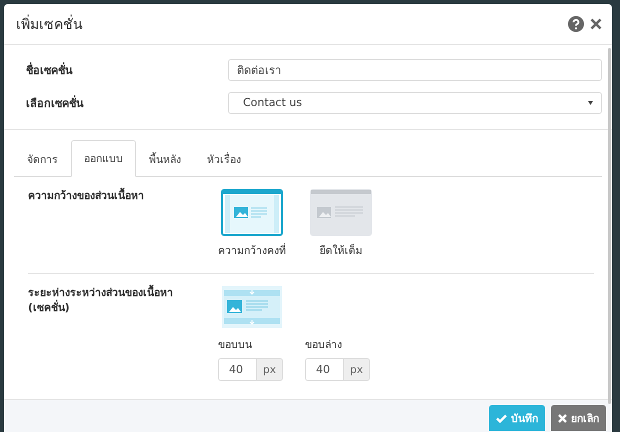  Describe the element at coordinates (165, 158) in the screenshot. I see `tab: พื้นหลัง` at that location.